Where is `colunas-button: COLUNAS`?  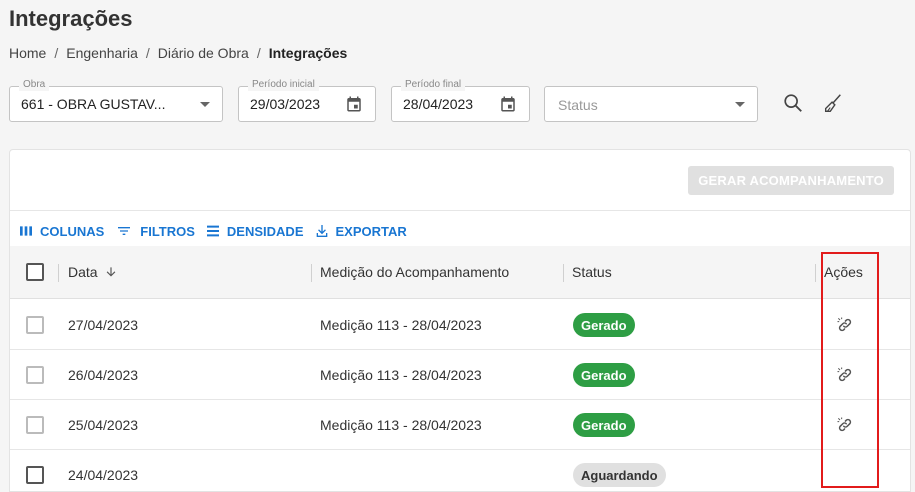 colunas-button: COLUNAS is located at coordinates (61, 231).